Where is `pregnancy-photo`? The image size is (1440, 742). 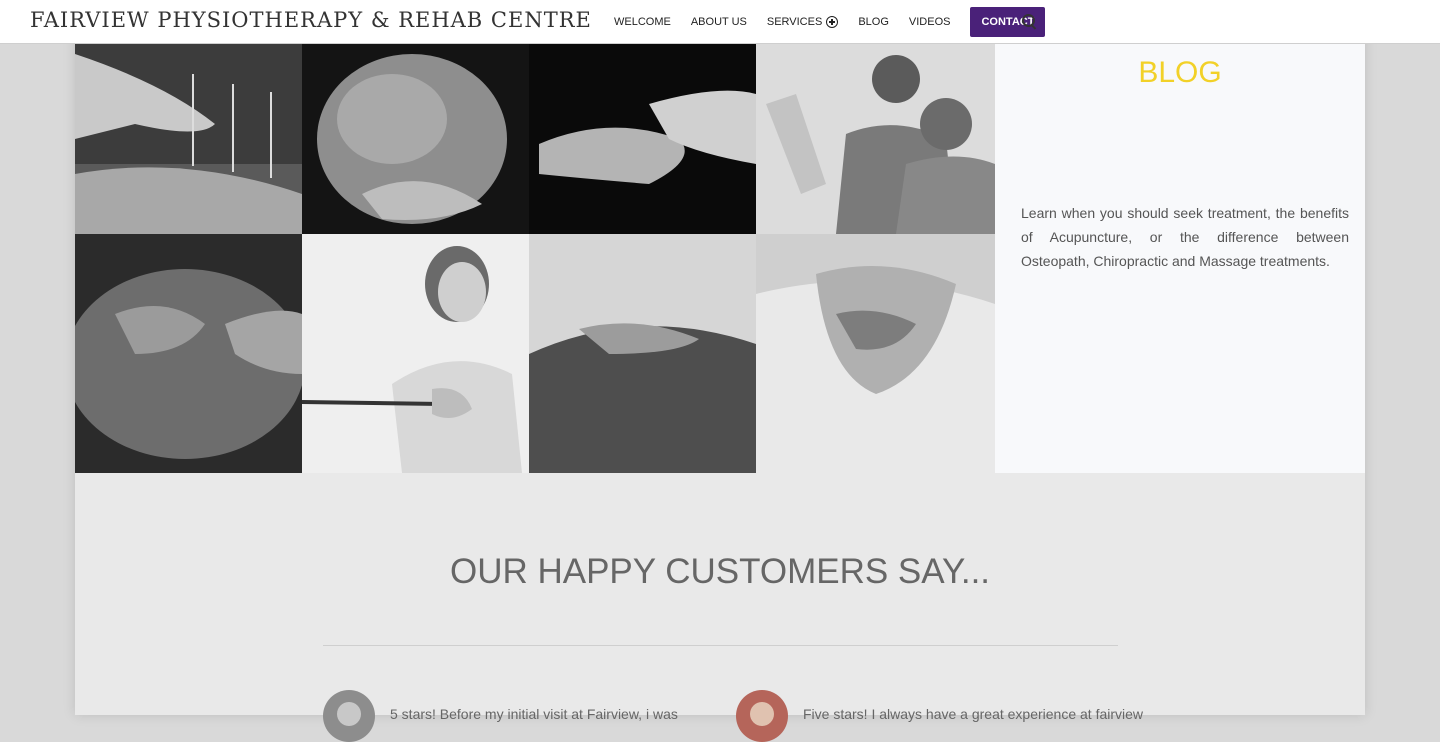
pregnancy-photo is located at coordinates (415, 139).